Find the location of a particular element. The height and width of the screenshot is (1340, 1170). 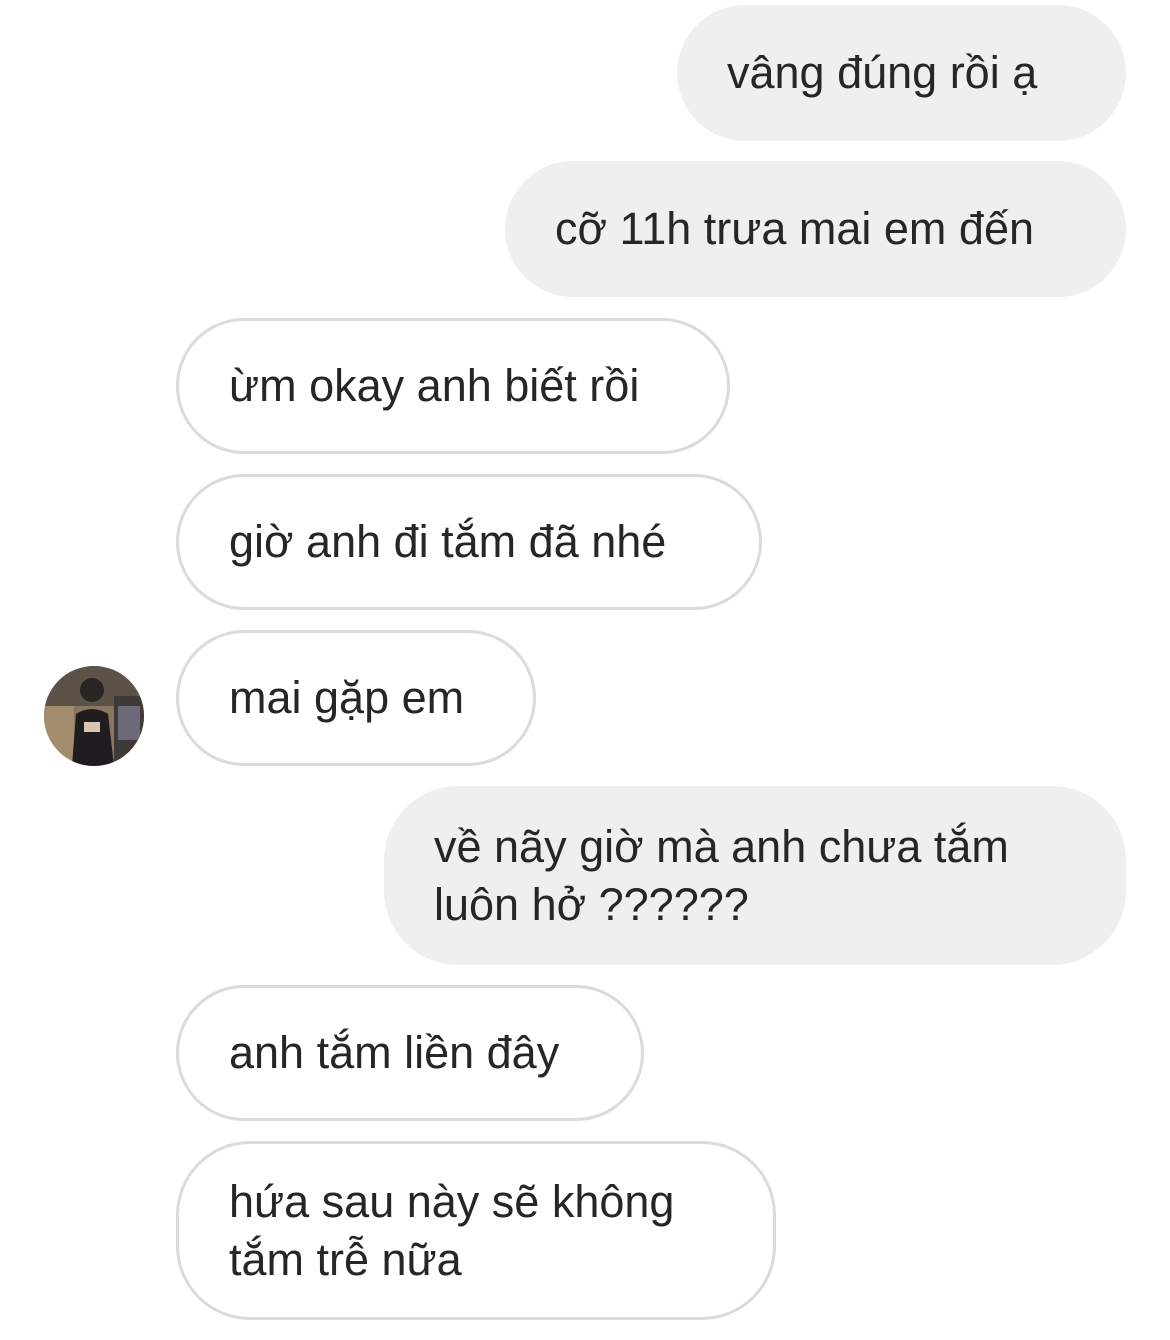

message-text: mai gặp em is located at coordinates (347, 697).